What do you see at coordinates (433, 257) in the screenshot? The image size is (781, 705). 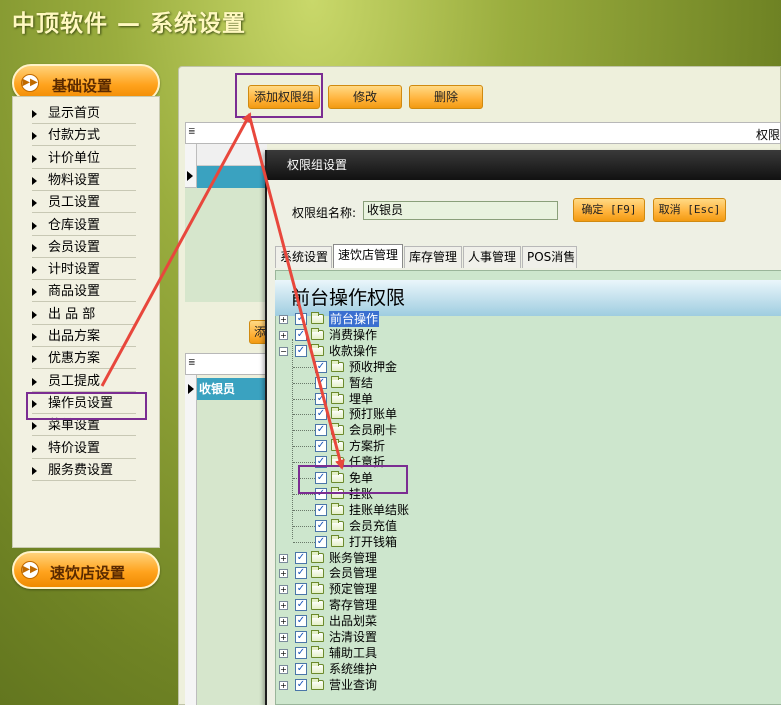 I see `tab-inventory-management: 库存管理` at bounding box center [433, 257].